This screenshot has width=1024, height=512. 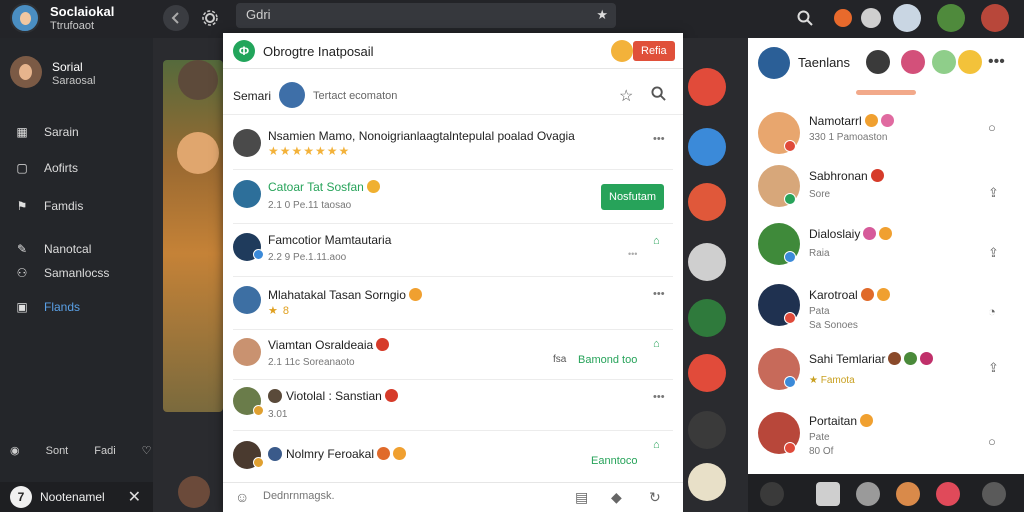 What do you see at coordinates (147, 450) in the screenshot?
I see `heart-icon: ♡` at bounding box center [147, 450].